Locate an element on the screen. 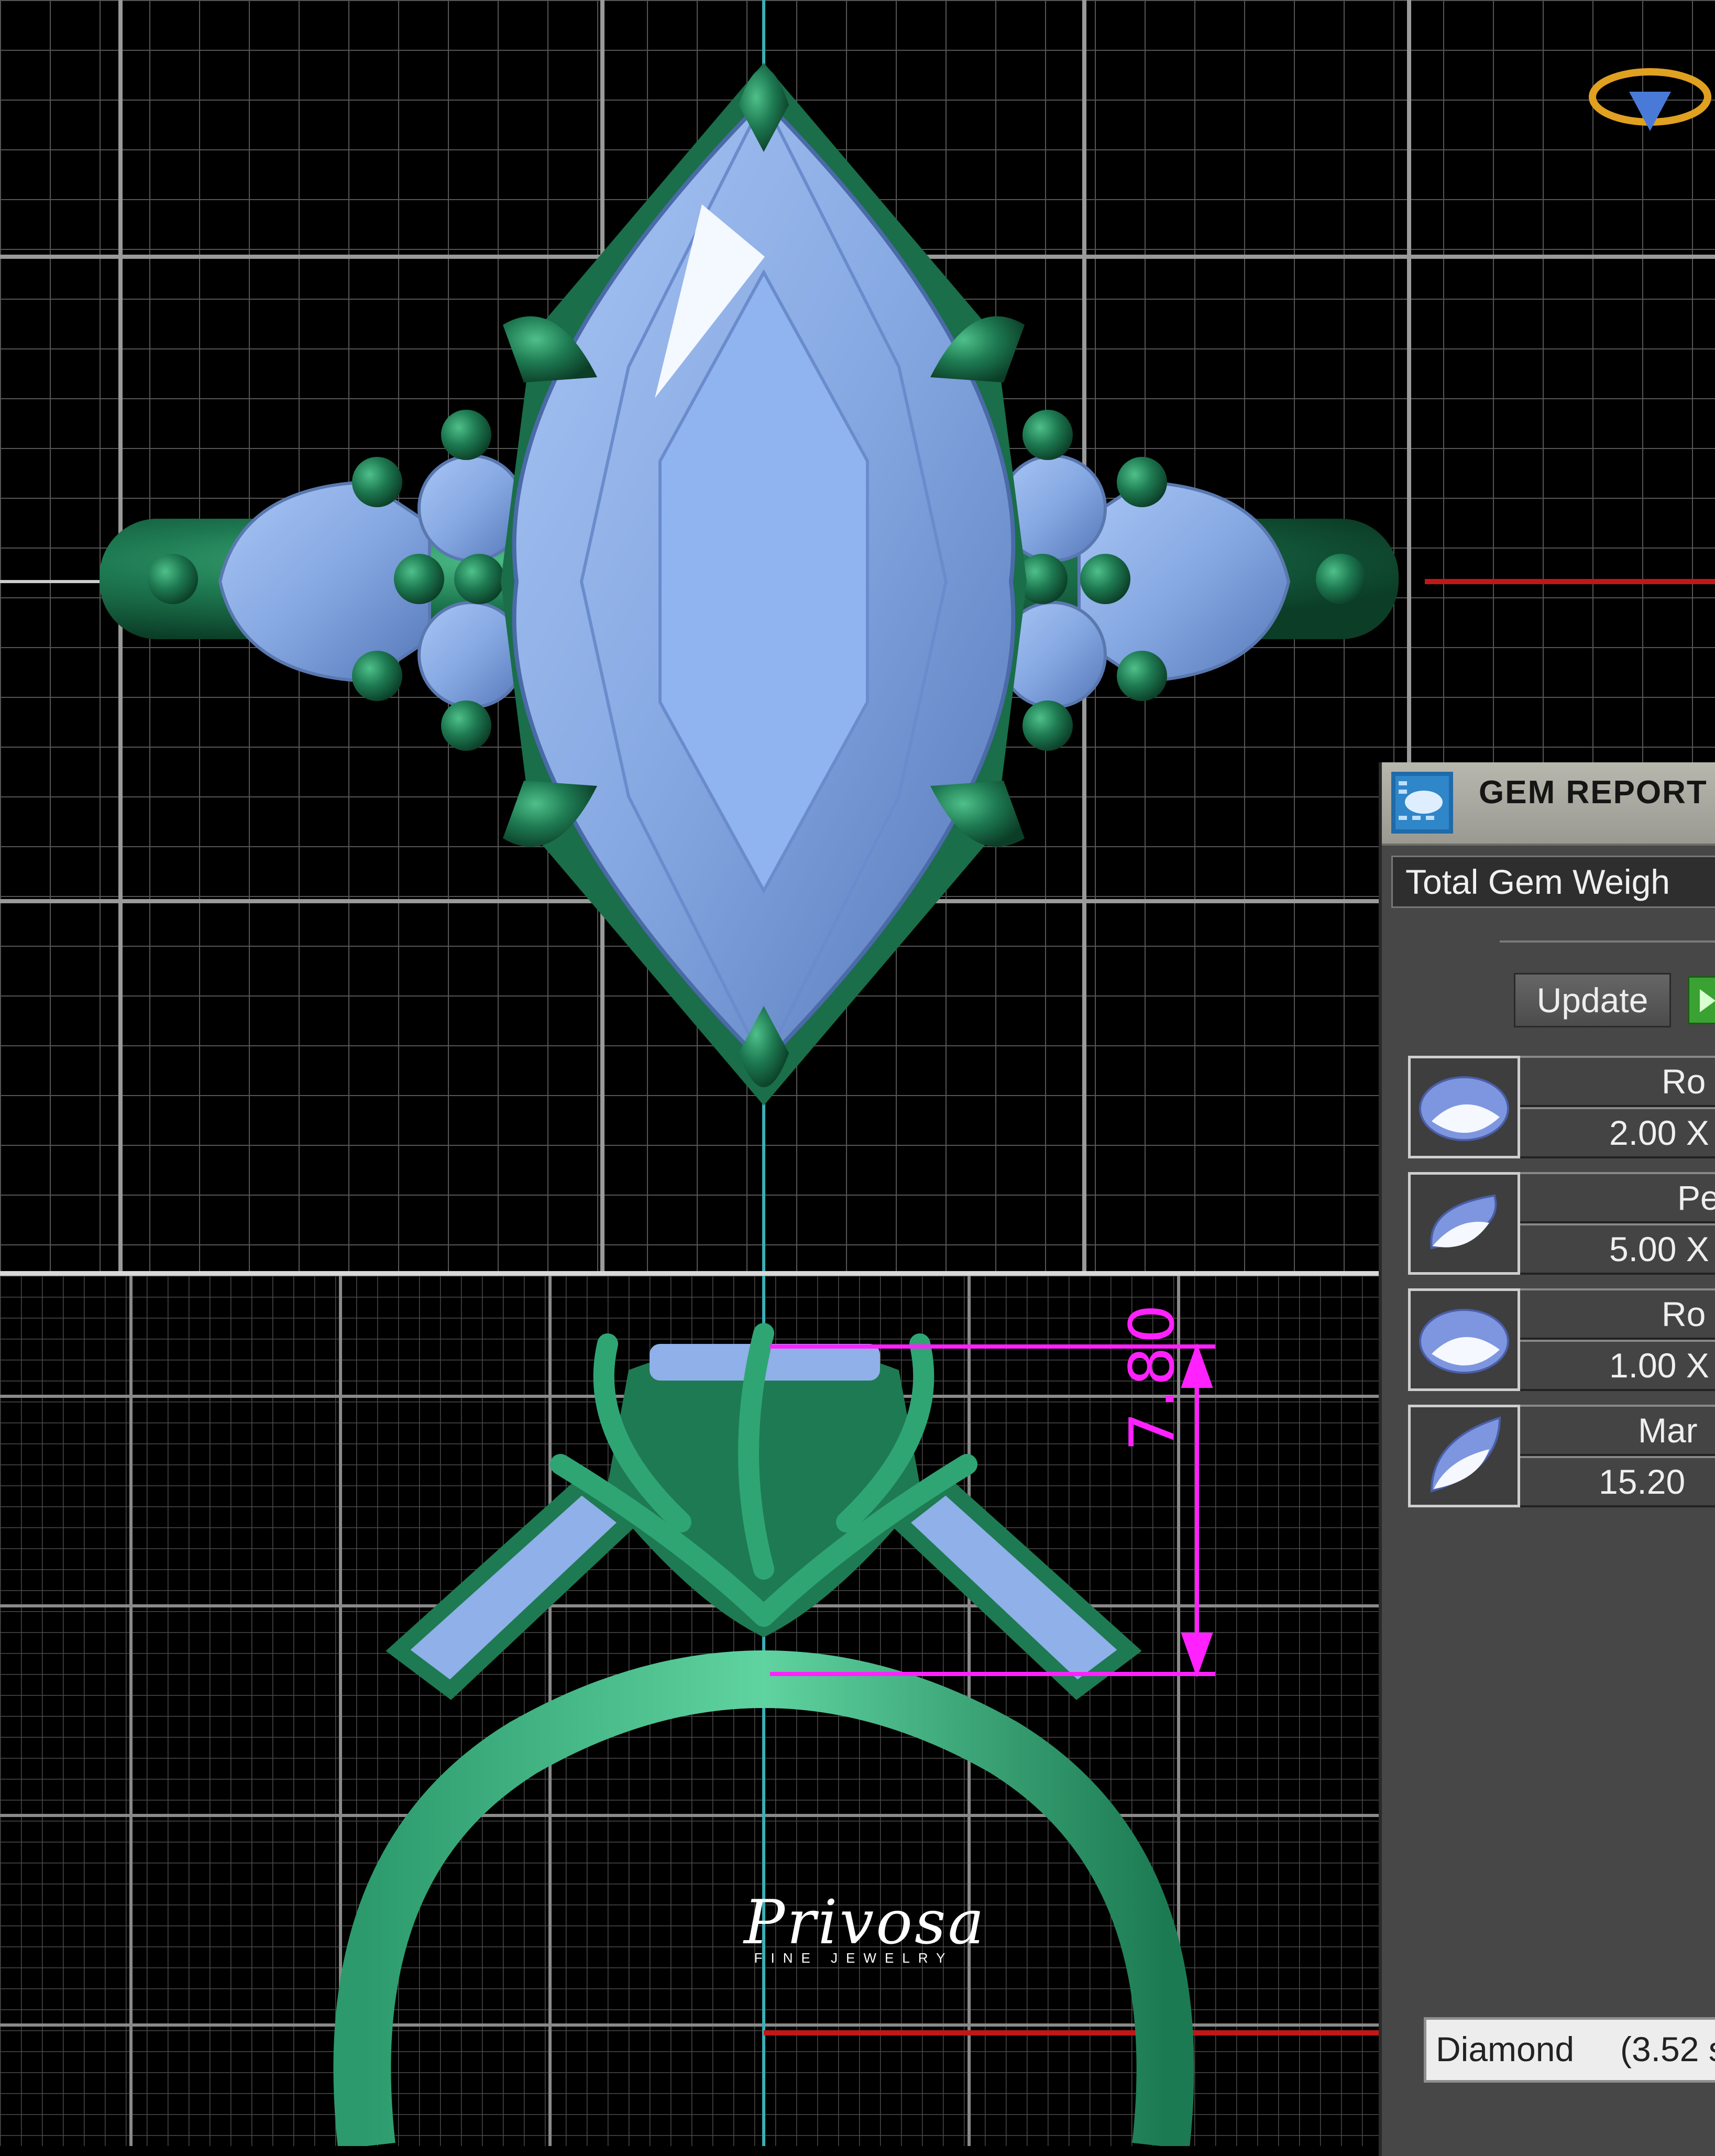  brand-watermark: Privosa FINE JEWELRY is located at coordinates (865, 1927).